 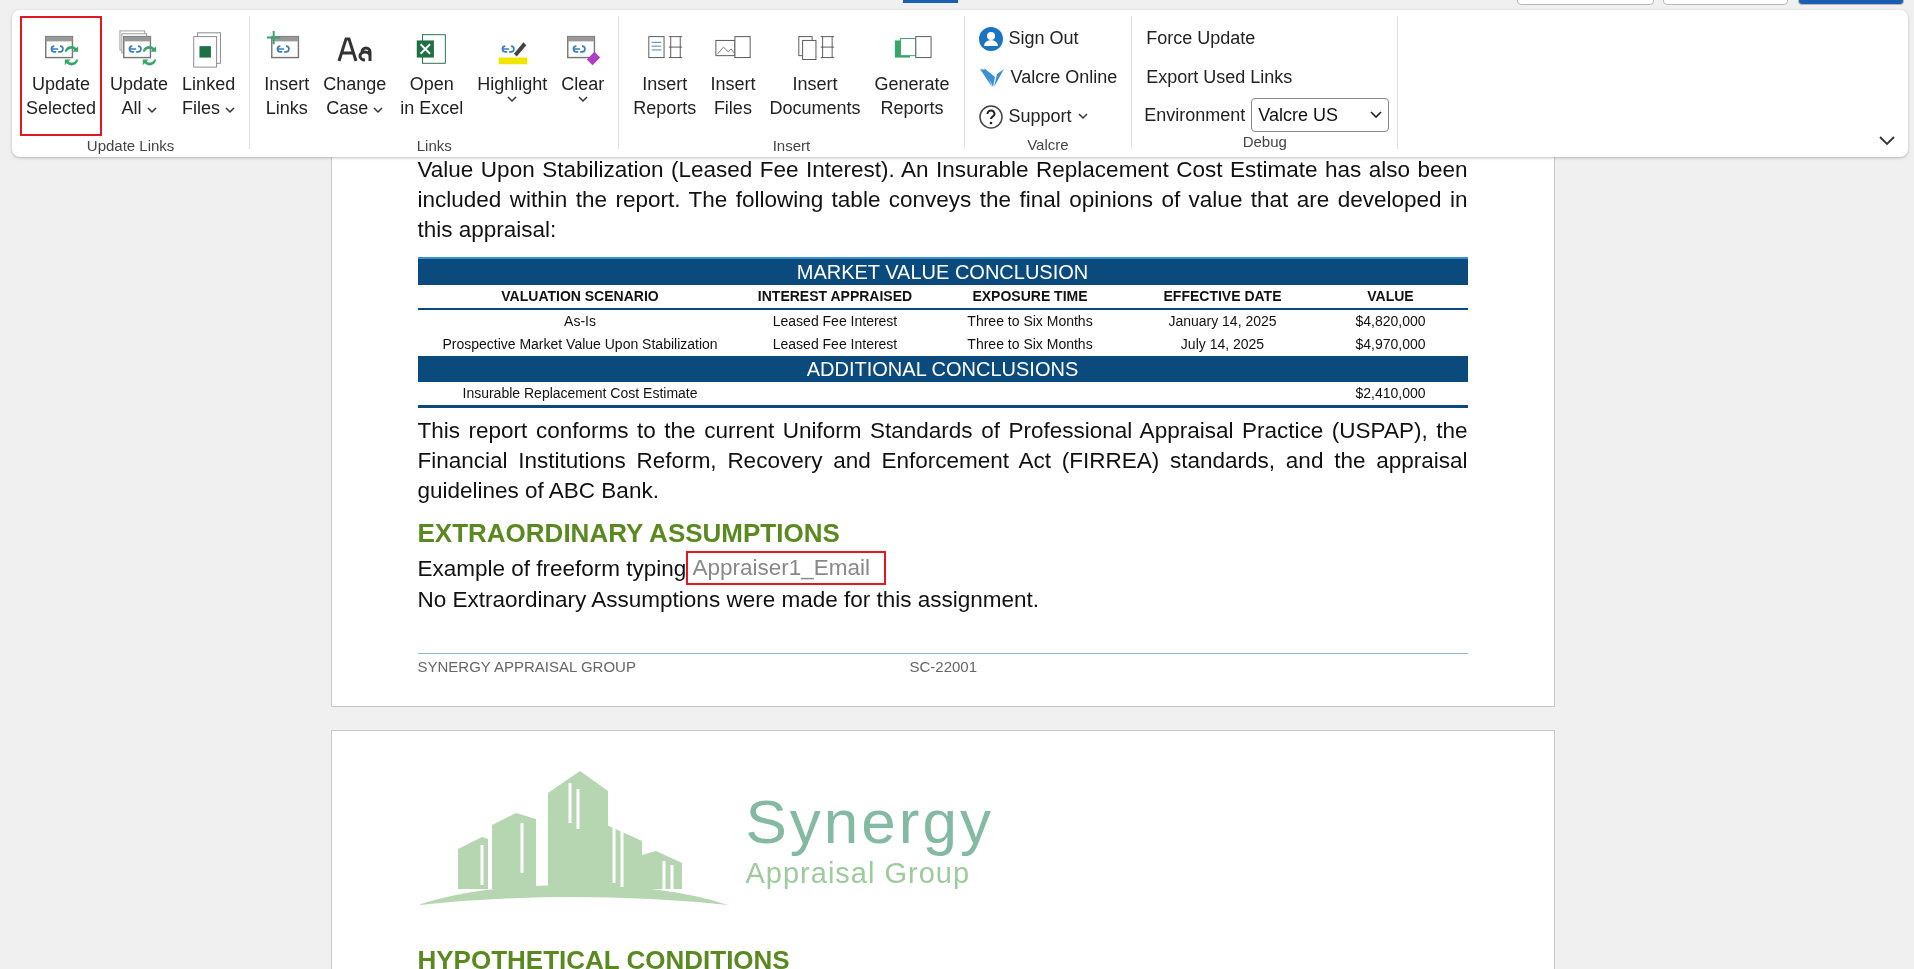 What do you see at coordinates (130, 146) in the screenshot?
I see `group-label: Update Links` at bounding box center [130, 146].